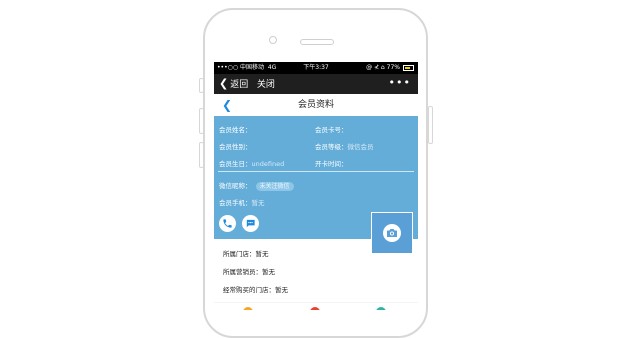 This screenshot has width=630, height=338. I want to click on camera-fab-button, so click(392, 233).